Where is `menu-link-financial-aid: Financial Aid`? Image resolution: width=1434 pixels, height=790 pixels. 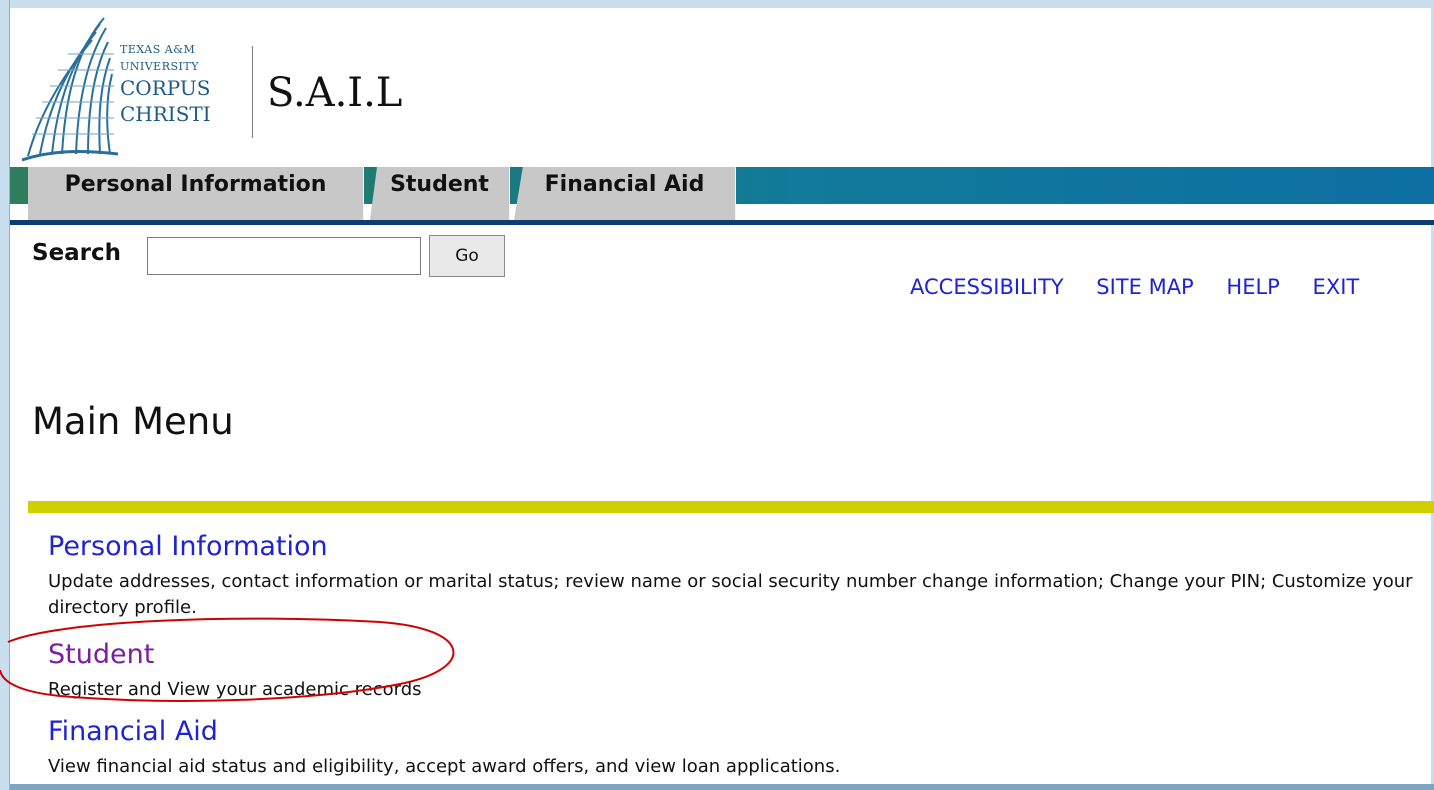 menu-link-financial-aid: Financial Aid is located at coordinates (133, 731).